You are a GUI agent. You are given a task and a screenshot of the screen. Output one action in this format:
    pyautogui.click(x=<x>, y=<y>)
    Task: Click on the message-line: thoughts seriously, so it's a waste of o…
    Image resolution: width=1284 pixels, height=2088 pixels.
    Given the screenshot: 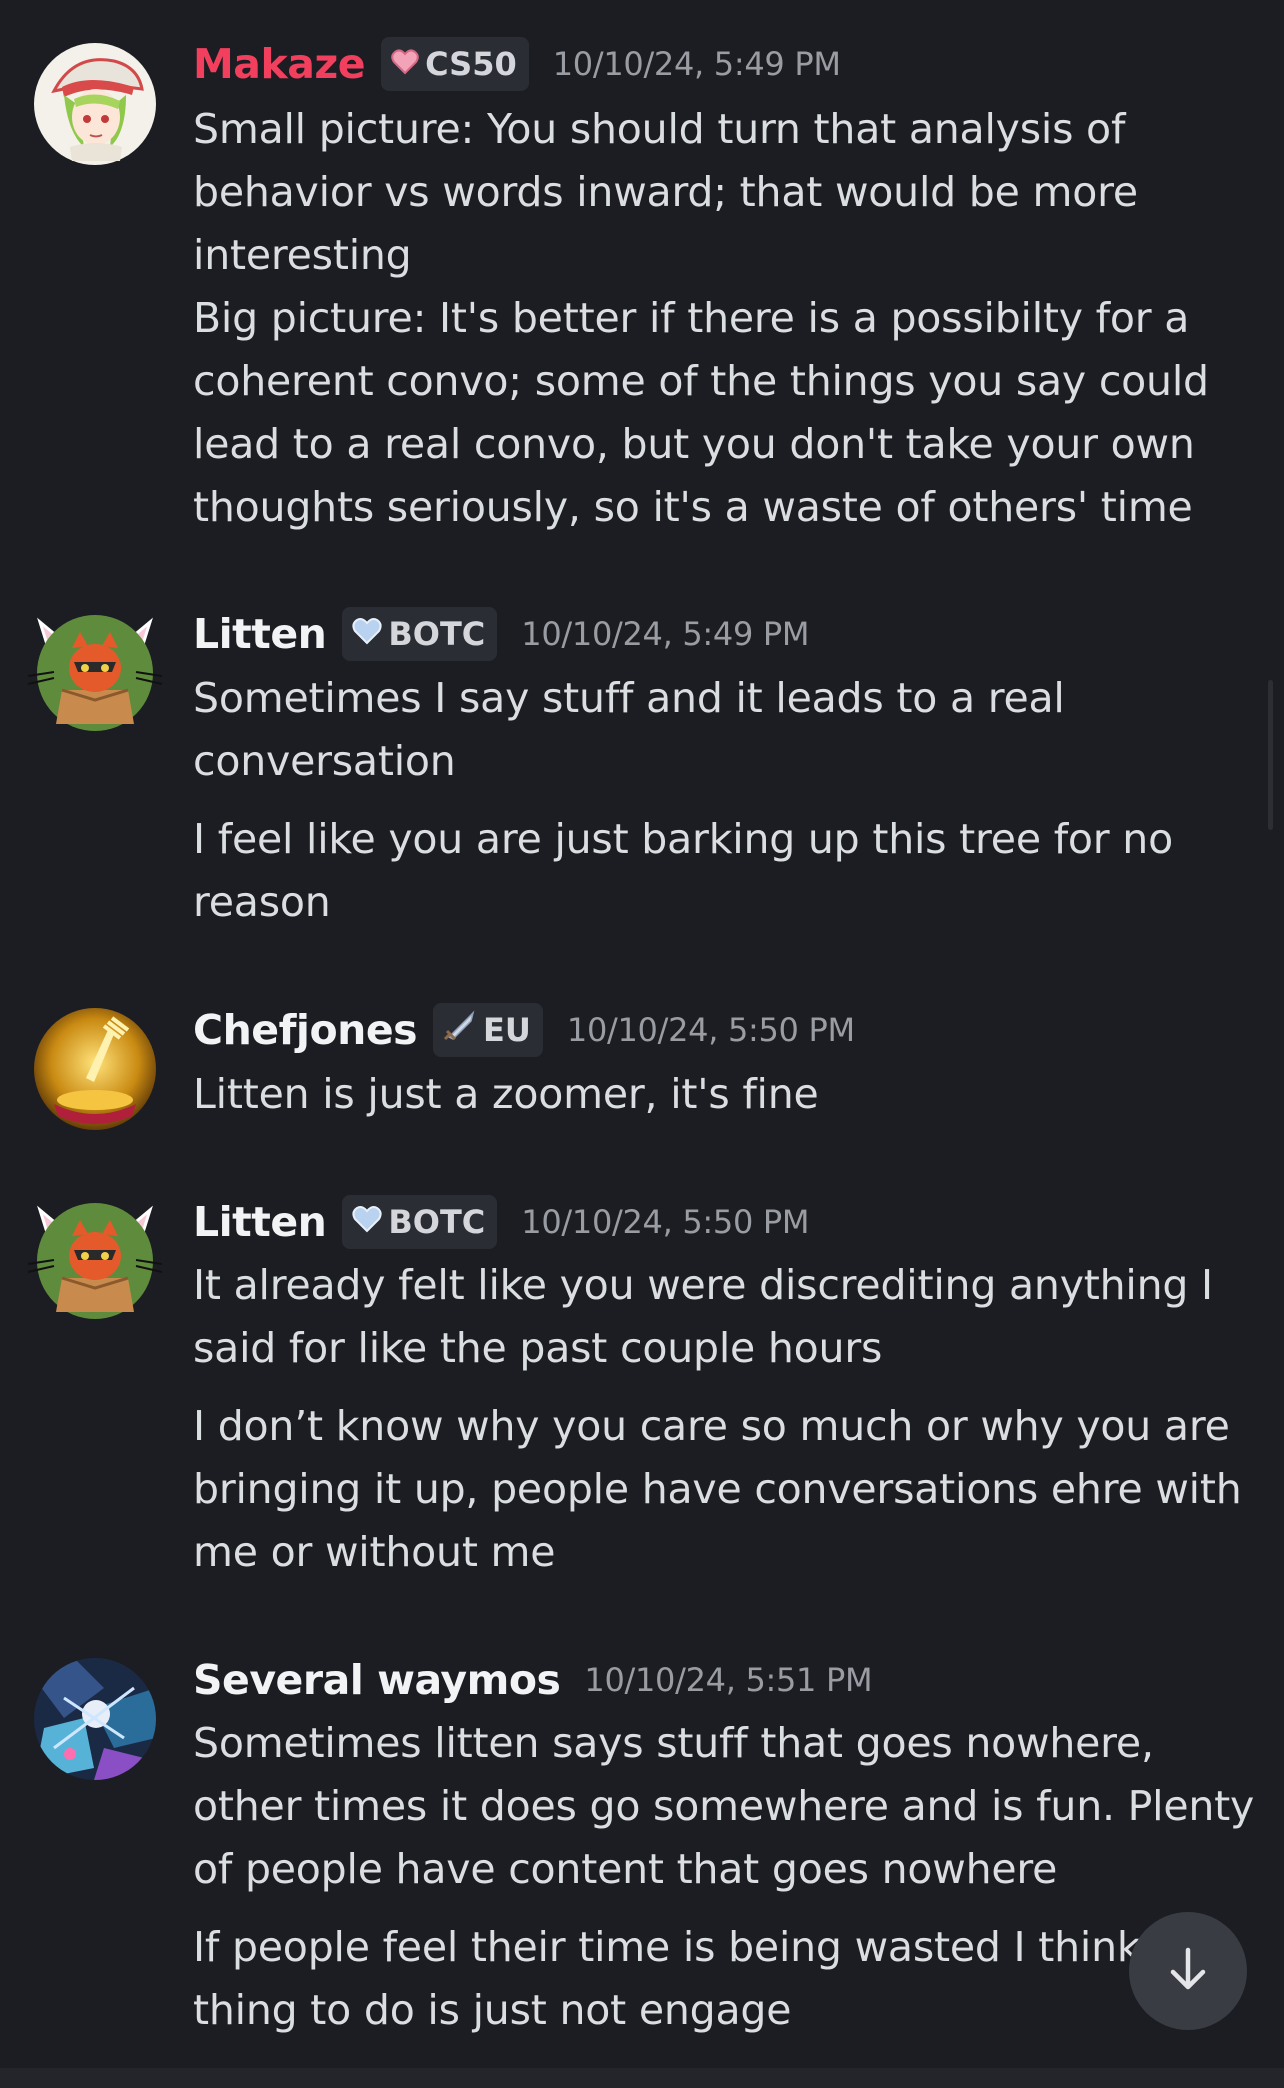 What is the action you would take?
    pyautogui.click(x=693, y=507)
    